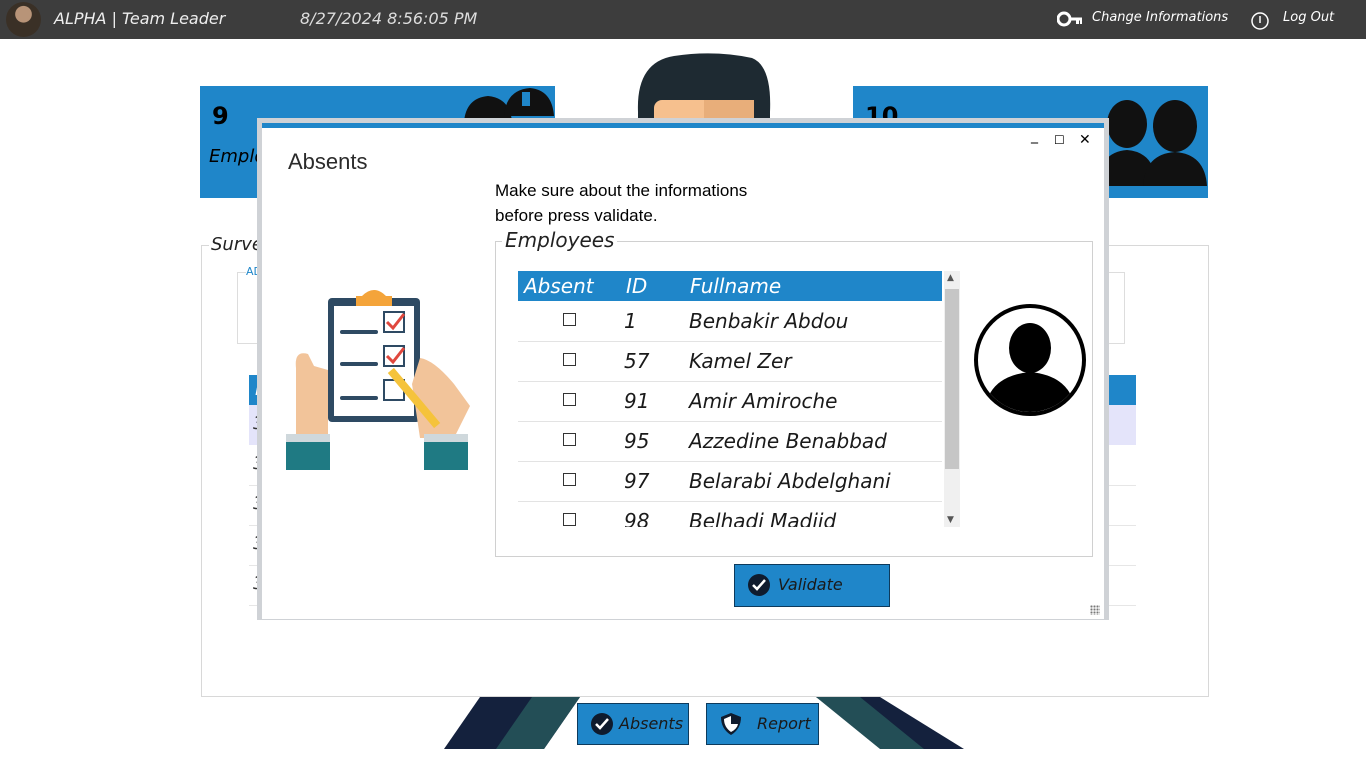 This screenshot has height=768, width=1366. I want to click on column-absent: Absent, so click(559, 286).